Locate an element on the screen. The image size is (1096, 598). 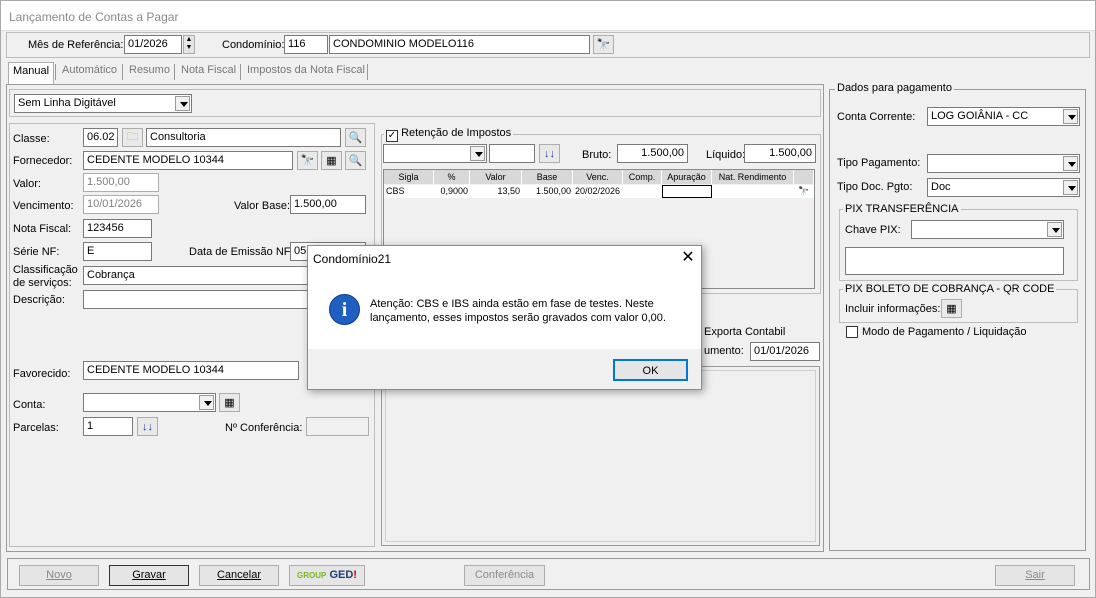
cell-valor: 13,50 is located at coordinates (508, 191).